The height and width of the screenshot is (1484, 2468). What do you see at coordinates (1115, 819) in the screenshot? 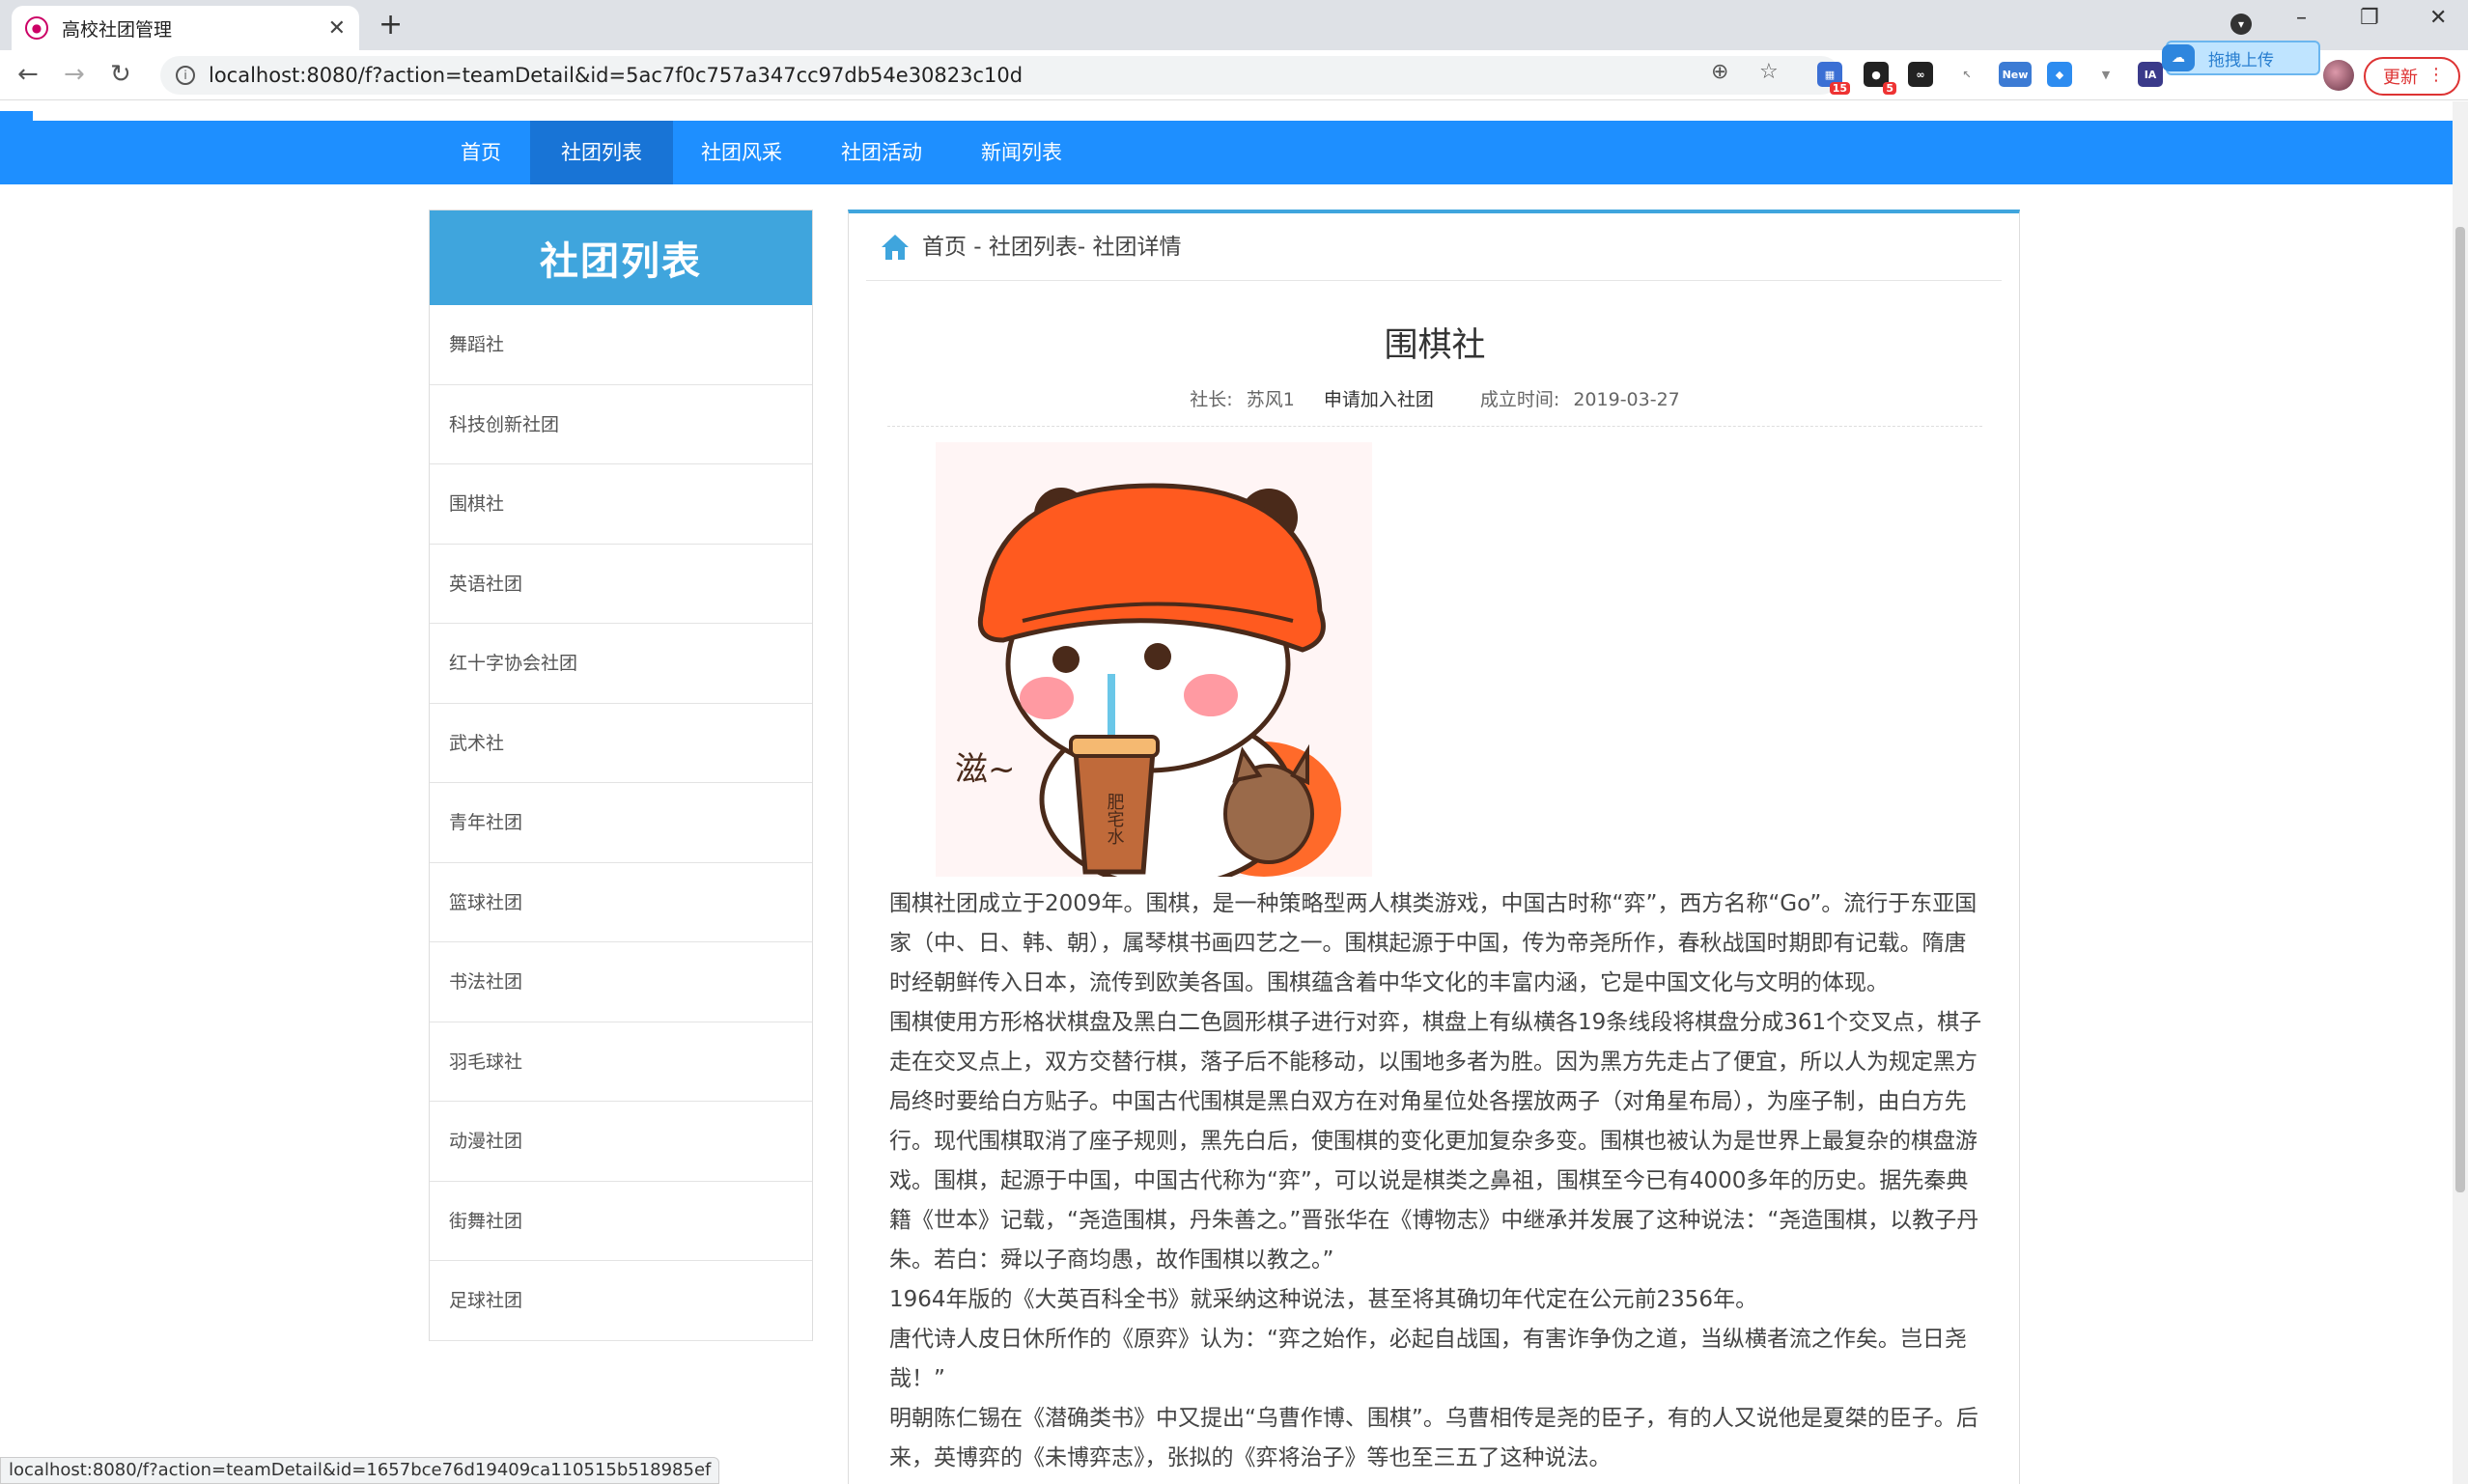
I see `cup-label: 肥宅水` at bounding box center [1115, 819].